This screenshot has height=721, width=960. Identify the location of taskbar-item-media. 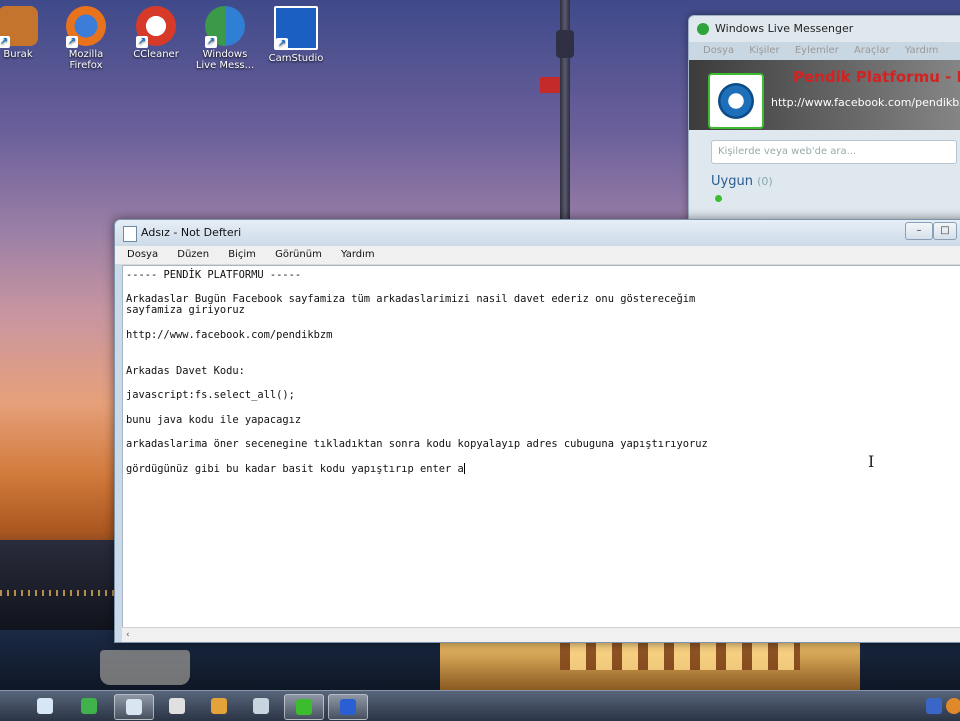
(89, 706).